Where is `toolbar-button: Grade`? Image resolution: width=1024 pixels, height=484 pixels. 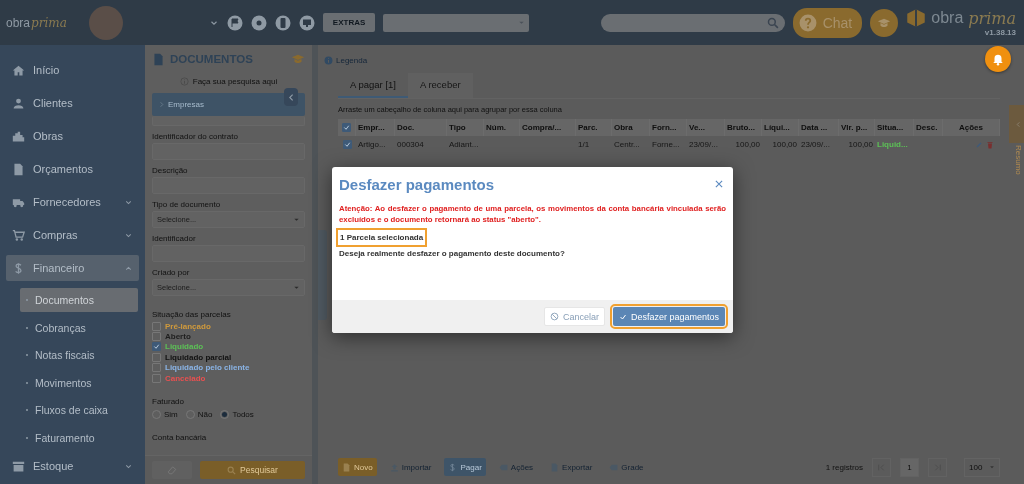 toolbar-button: Grade is located at coordinates (626, 467).